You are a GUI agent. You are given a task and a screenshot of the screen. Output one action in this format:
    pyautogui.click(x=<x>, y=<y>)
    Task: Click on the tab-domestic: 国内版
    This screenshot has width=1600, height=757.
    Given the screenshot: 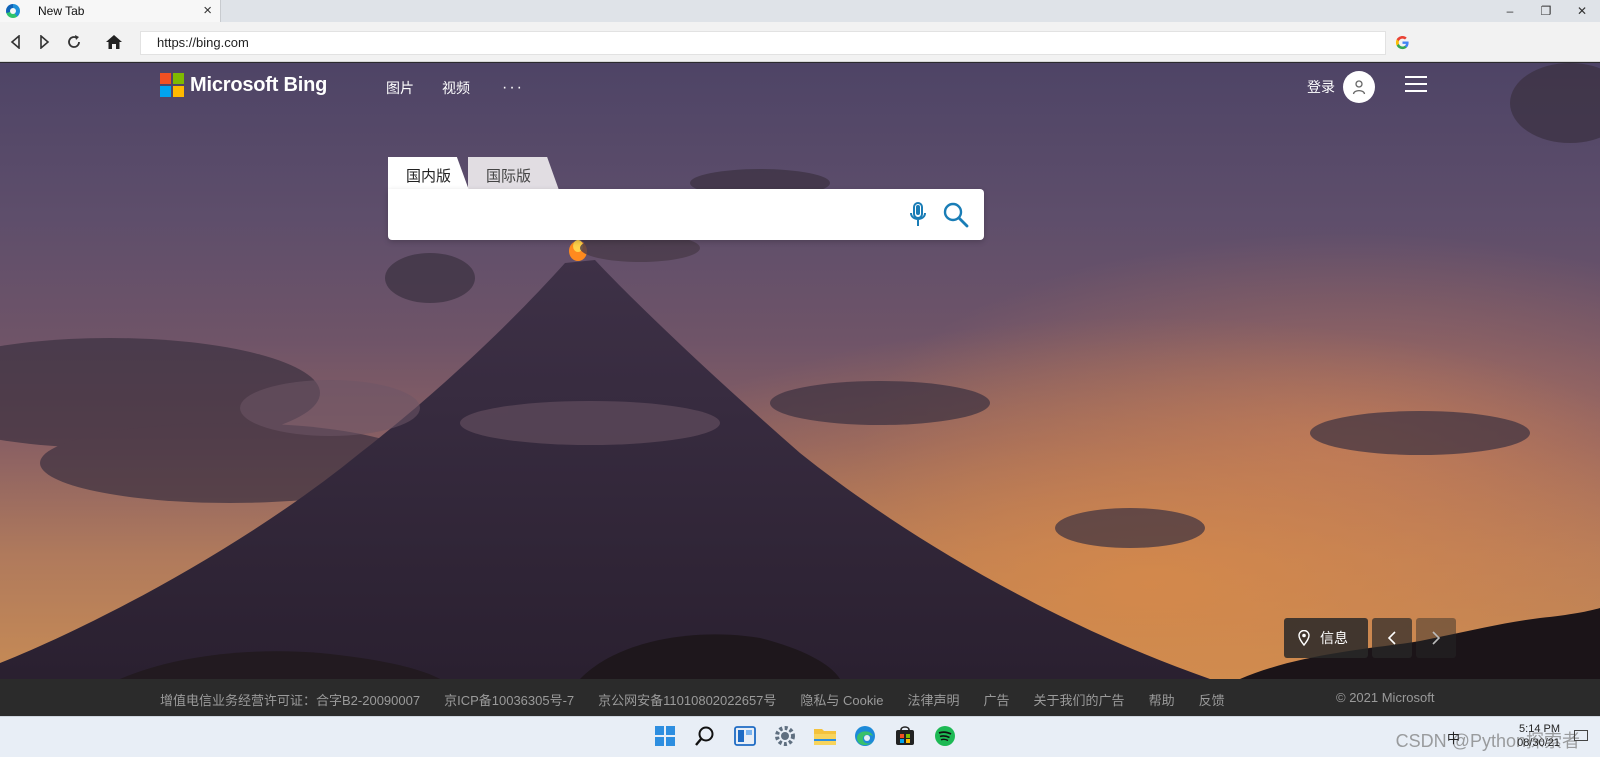 What is the action you would take?
    pyautogui.click(x=429, y=175)
    